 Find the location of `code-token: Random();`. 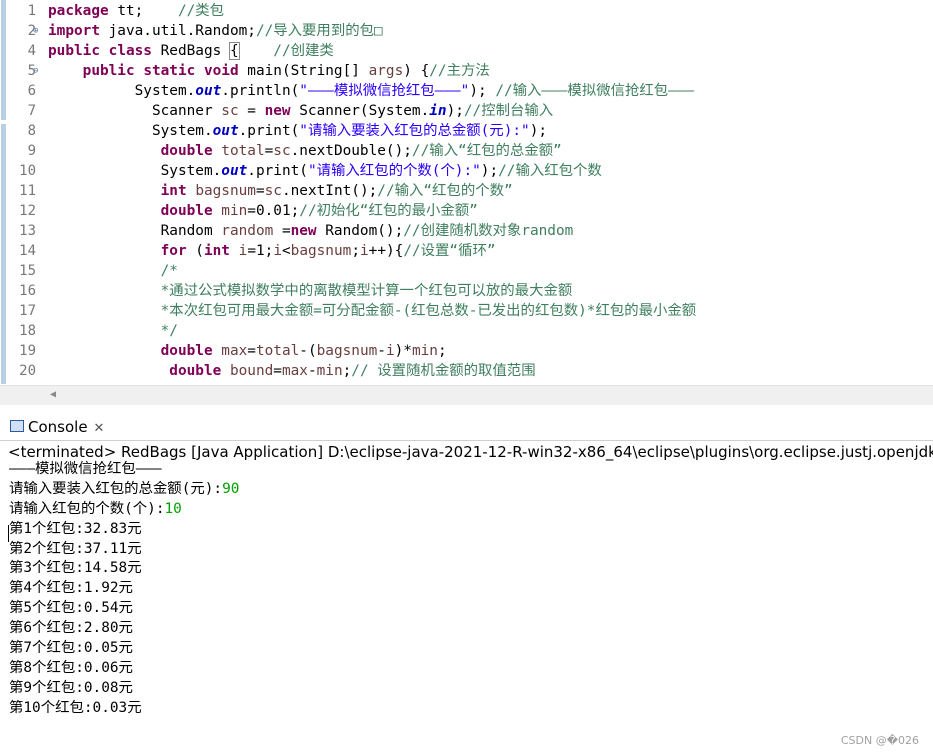

code-token: Random(); is located at coordinates (360, 231).